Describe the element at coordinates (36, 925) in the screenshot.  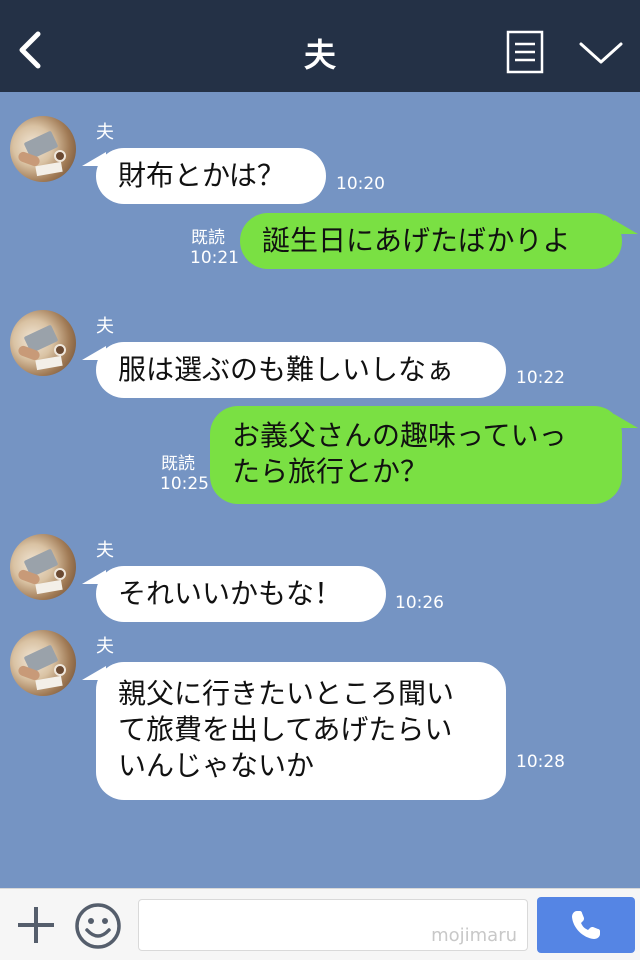
I see `plus-icon` at that location.